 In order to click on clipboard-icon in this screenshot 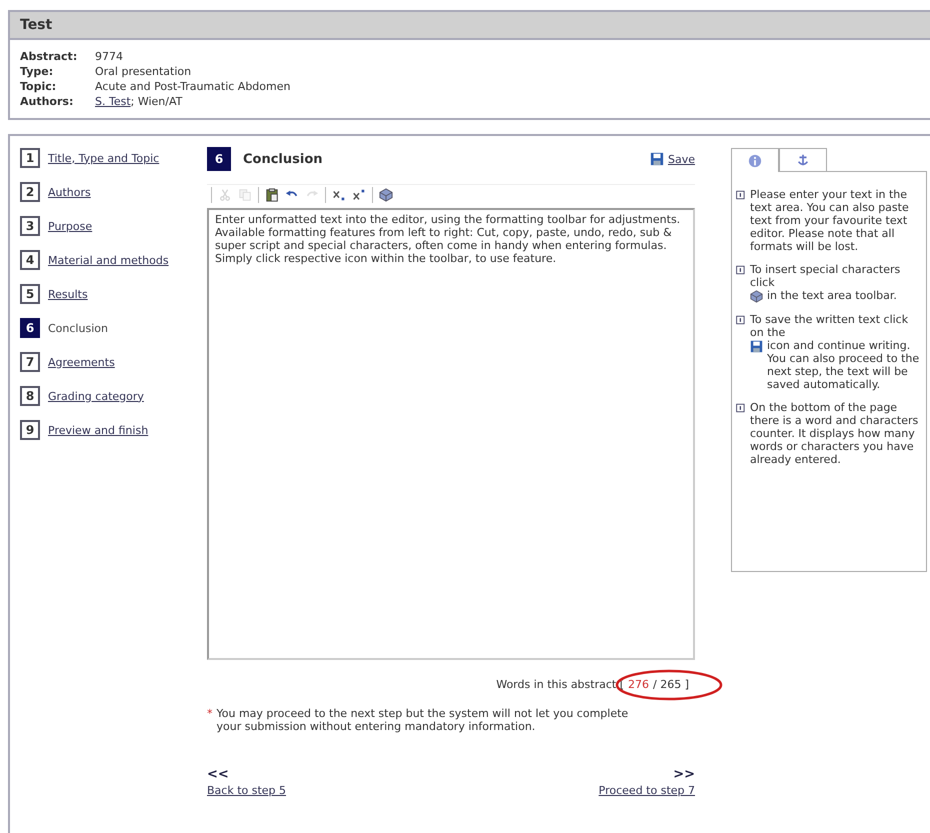, I will do `click(272, 195)`.